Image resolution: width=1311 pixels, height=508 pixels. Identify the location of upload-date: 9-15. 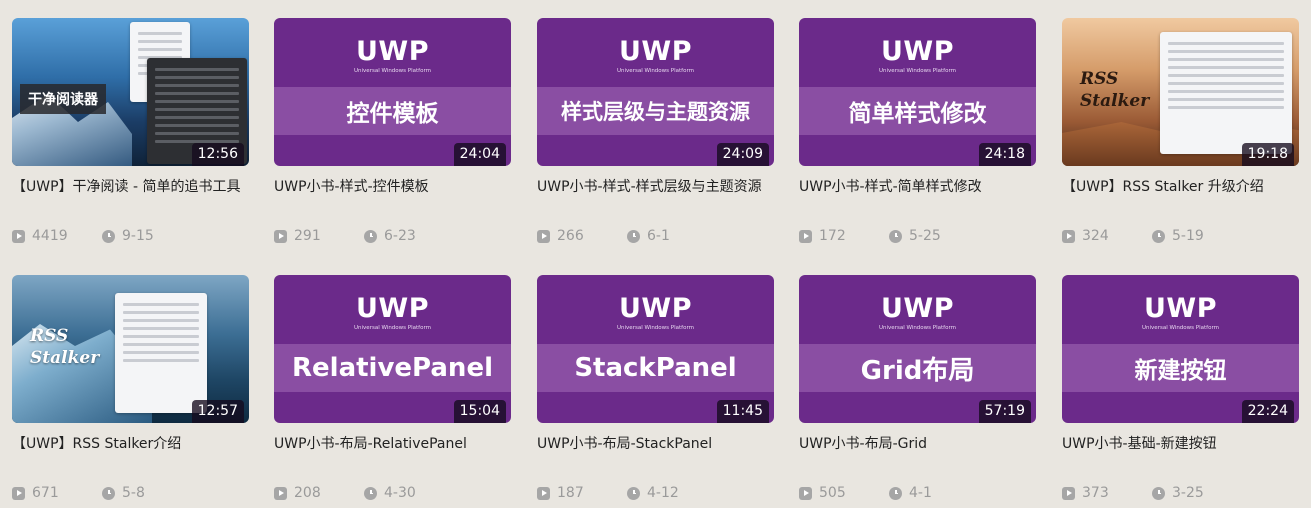
(138, 236).